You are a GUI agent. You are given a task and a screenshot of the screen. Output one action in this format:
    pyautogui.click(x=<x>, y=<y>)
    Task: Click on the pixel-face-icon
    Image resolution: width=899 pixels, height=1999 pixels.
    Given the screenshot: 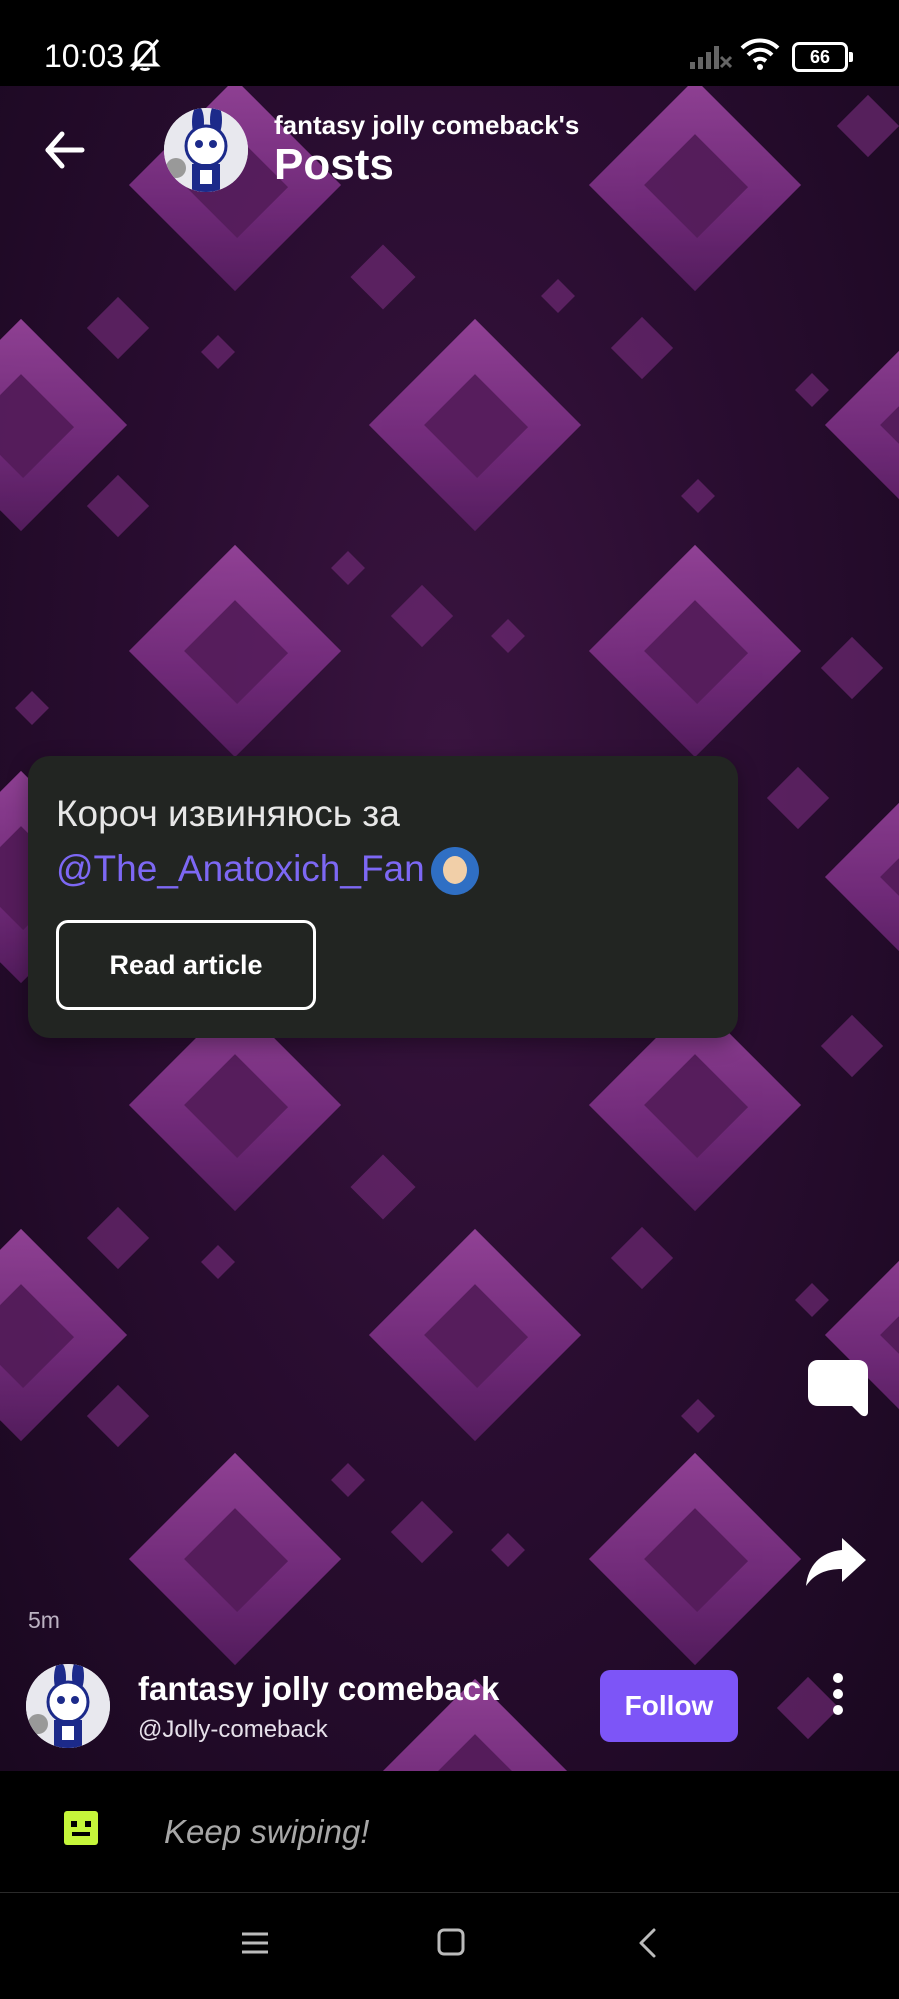 What is the action you would take?
    pyautogui.click(x=81, y=1828)
    